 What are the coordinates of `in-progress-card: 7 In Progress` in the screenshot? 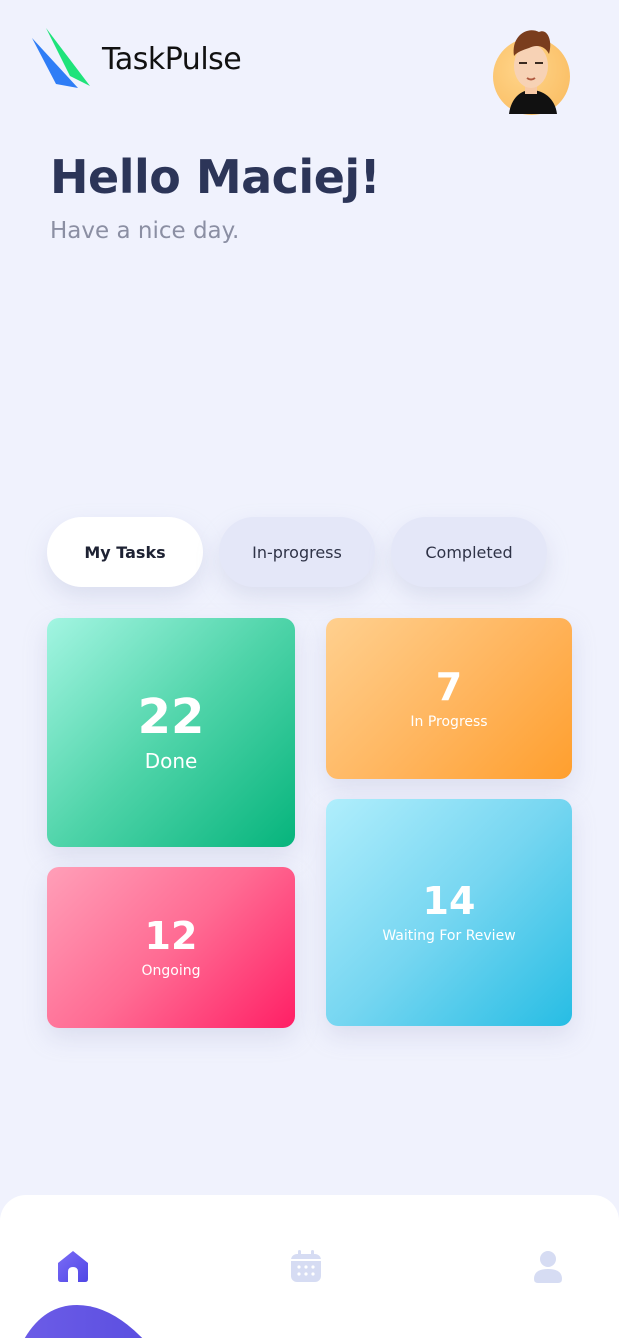 It's located at (449, 698).